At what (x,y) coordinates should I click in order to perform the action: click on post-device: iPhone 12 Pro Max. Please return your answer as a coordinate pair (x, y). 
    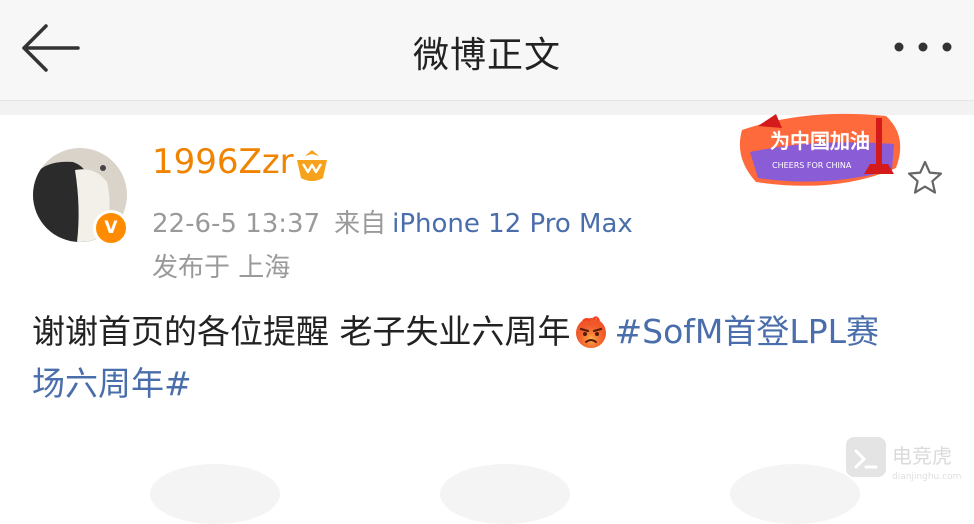
    Looking at the image, I should click on (512, 224).